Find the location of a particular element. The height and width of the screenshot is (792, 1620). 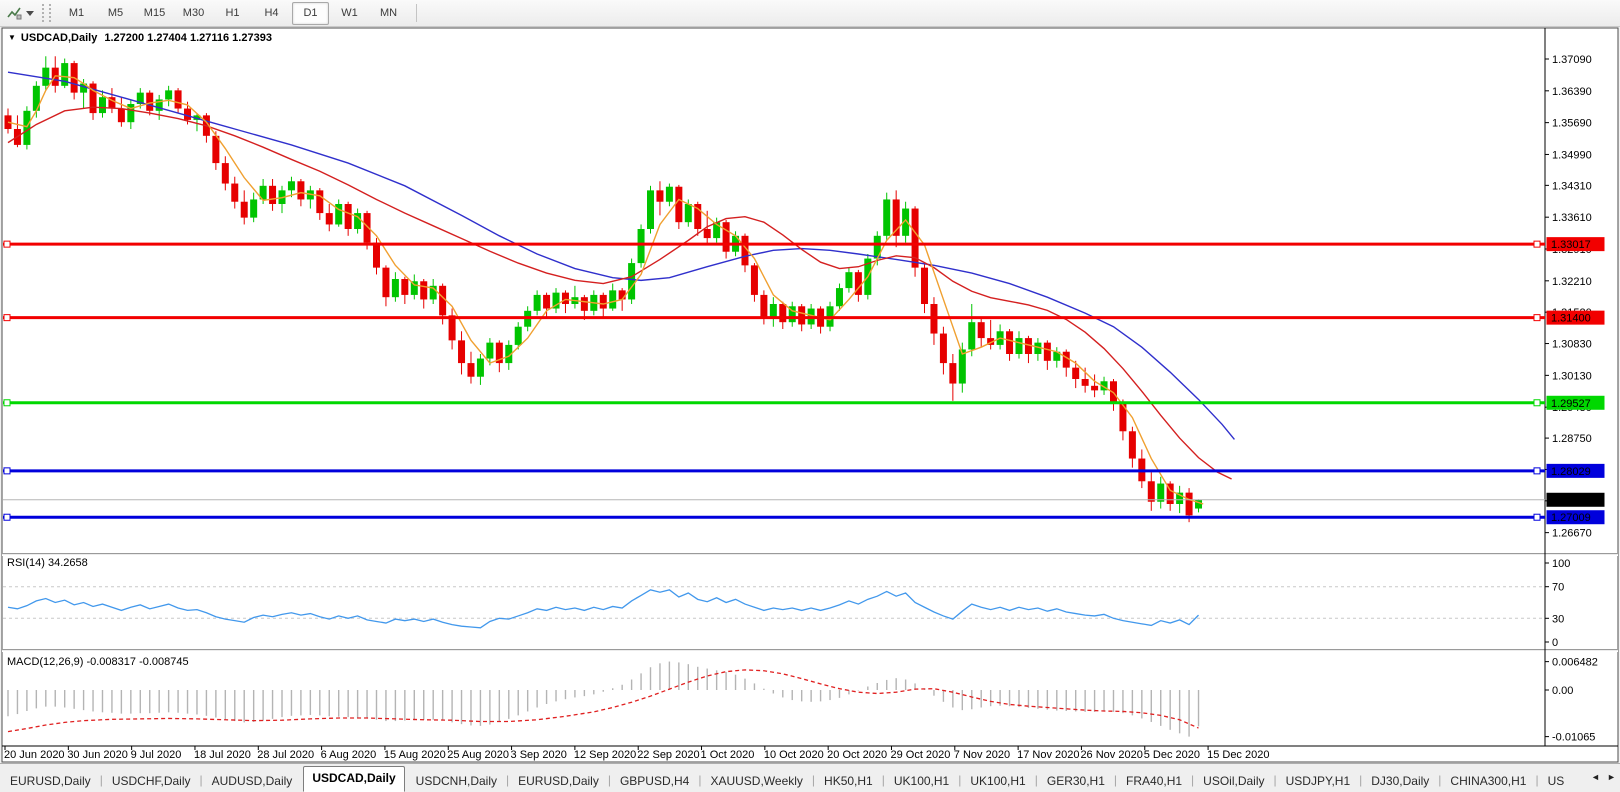

macd-axis-tick: -0.01065 is located at coordinates (1573, 738).